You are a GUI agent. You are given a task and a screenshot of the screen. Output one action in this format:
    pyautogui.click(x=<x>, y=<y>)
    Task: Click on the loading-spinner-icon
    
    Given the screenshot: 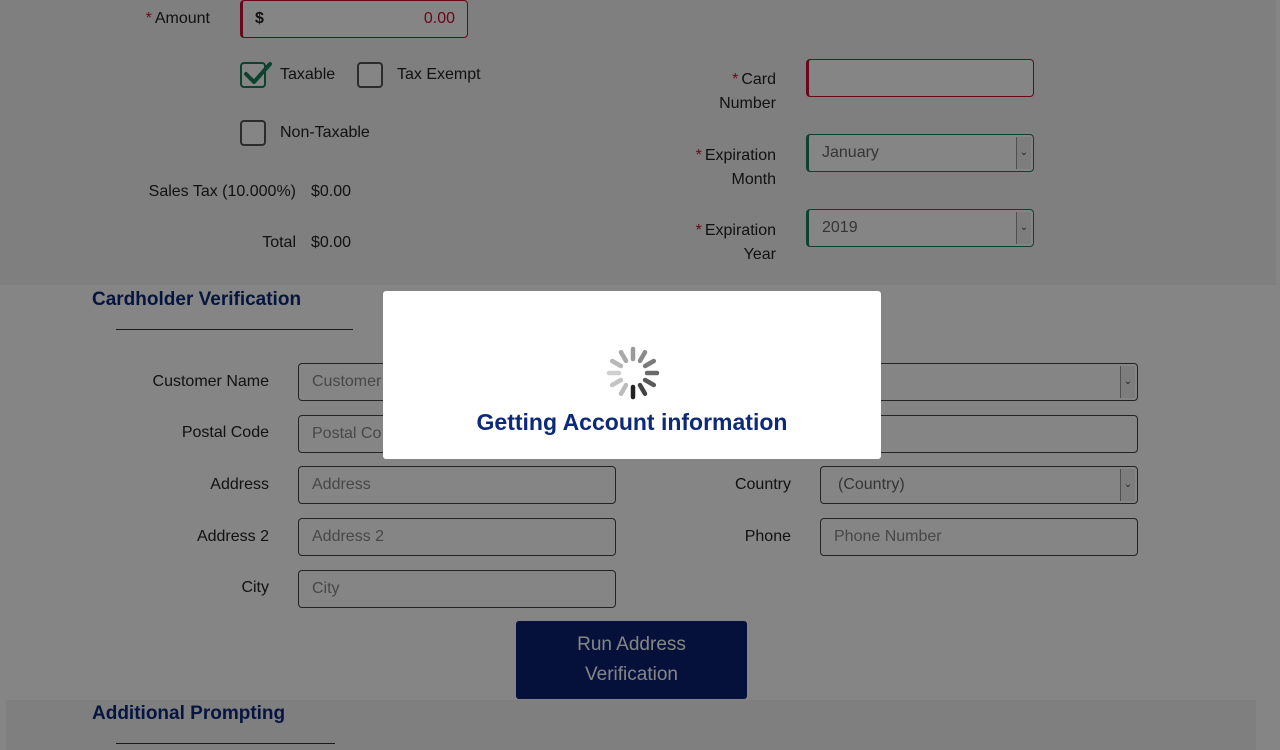 What is the action you would take?
    pyautogui.click(x=633, y=373)
    